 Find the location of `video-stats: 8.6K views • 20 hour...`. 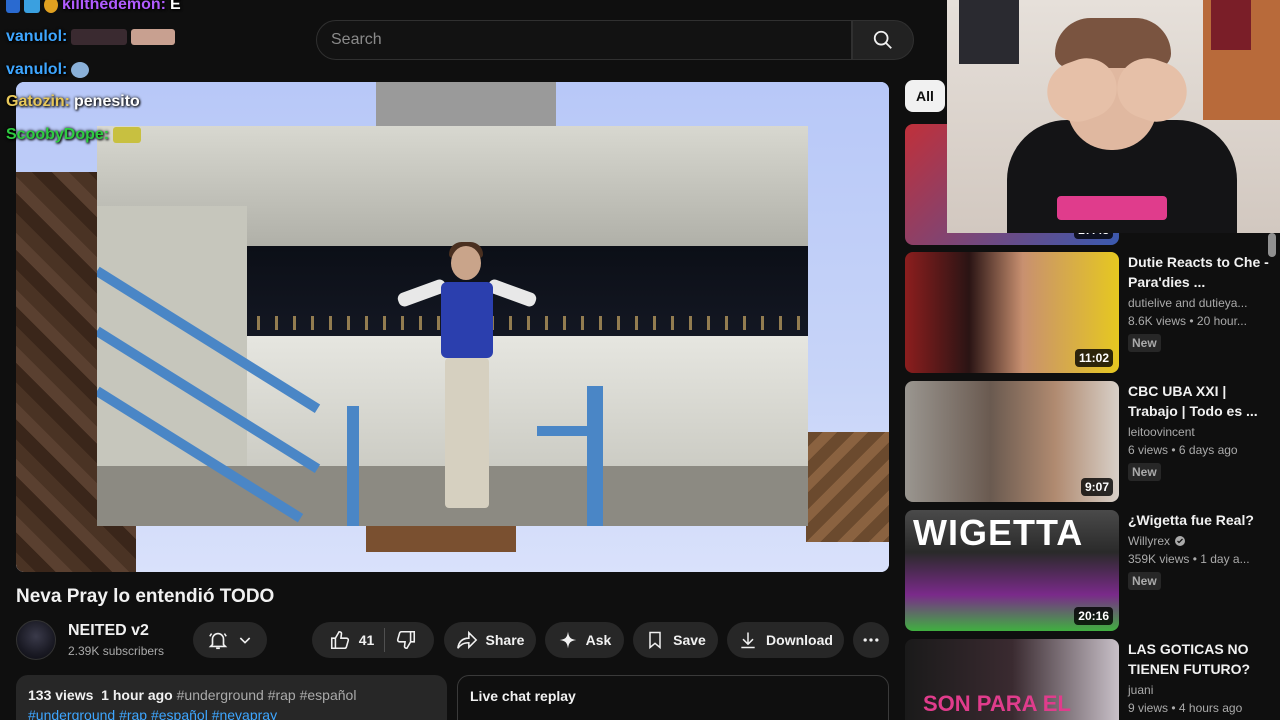

video-stats: 8.6K views • 20 hour... is located at coordinates (1187, 321).